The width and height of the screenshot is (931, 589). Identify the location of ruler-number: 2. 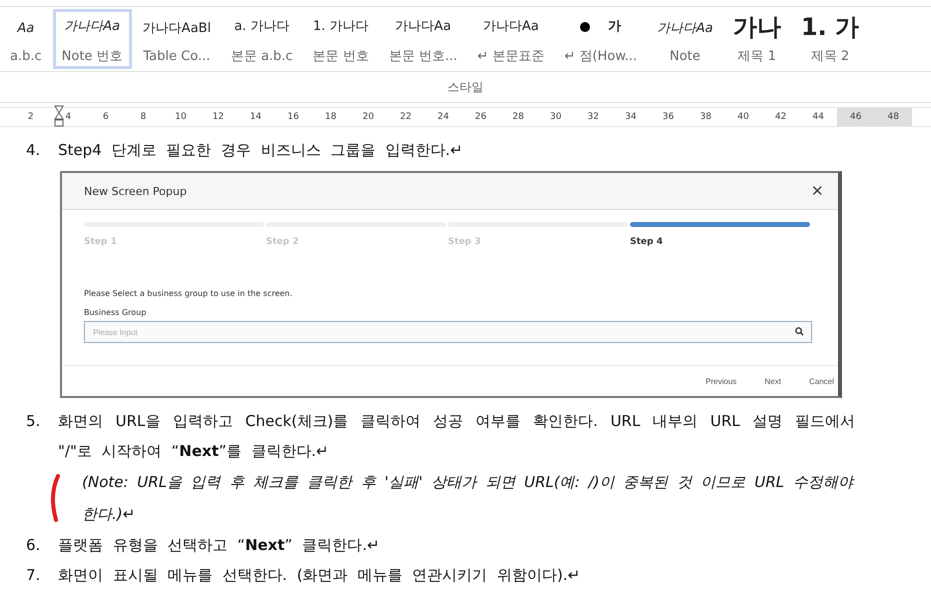
(31, 117).